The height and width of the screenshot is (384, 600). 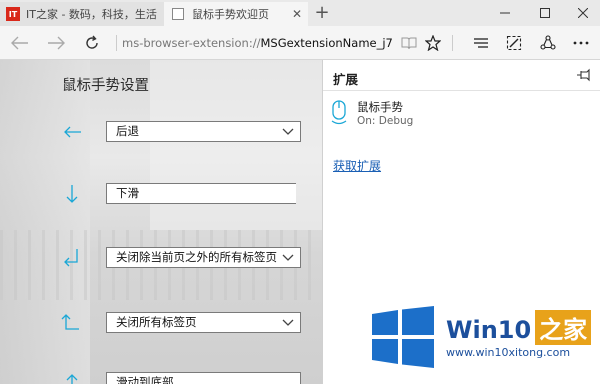 I want to click on maximize-button, so click(x=545, y=13).